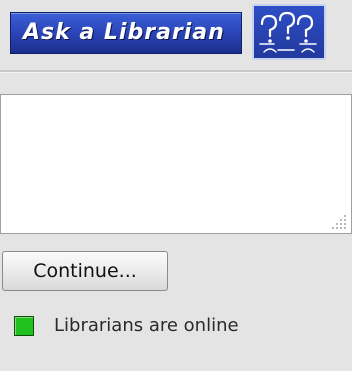 The width and height of the screenshot is (352, 371). I want to click on resize-grip-icon, so click(340, 221).